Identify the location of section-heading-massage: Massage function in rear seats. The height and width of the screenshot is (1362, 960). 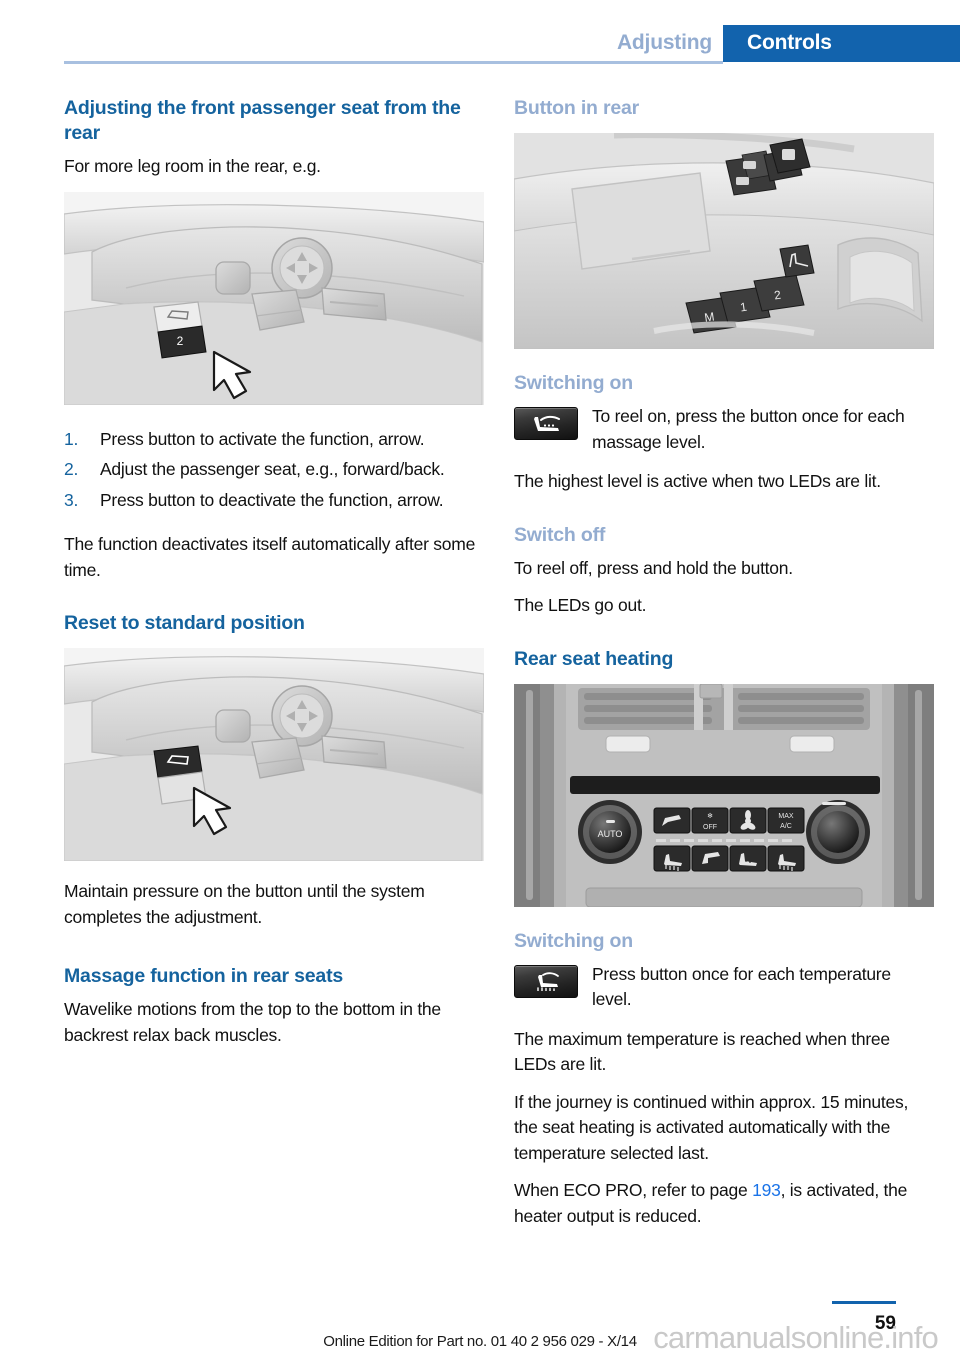
(204, 976).